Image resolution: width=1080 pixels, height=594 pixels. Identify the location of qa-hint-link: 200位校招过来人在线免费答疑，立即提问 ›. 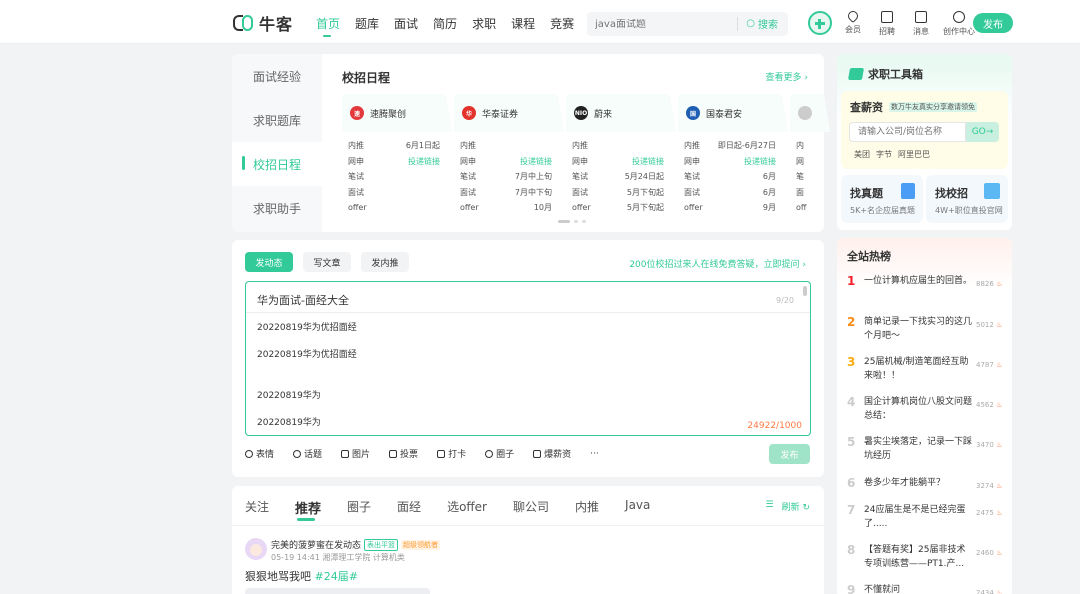
(717, 263).